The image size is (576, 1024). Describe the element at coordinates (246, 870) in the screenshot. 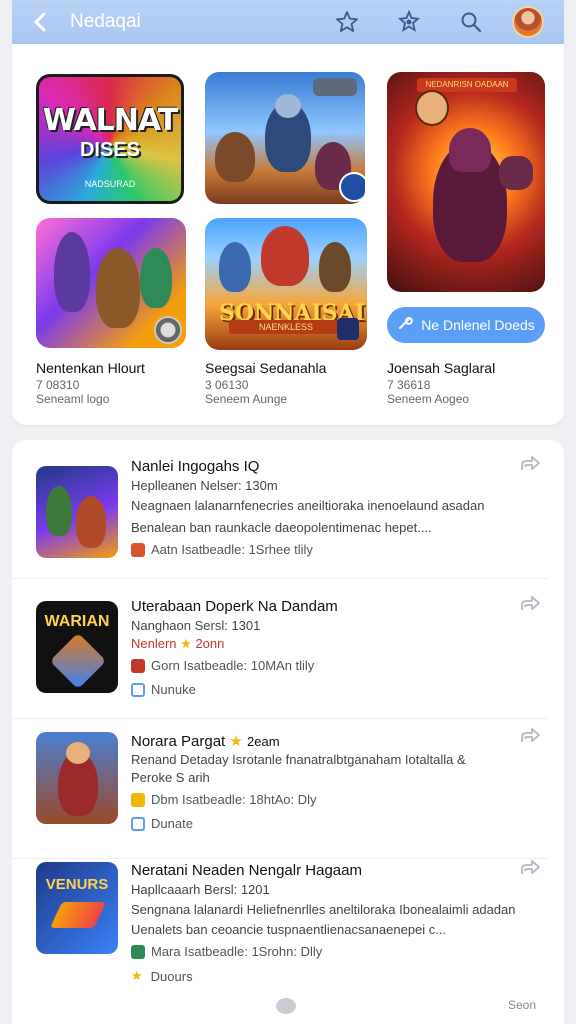

I see `game-name: Neratani Neaden Nengalr Hagaam` at that location.